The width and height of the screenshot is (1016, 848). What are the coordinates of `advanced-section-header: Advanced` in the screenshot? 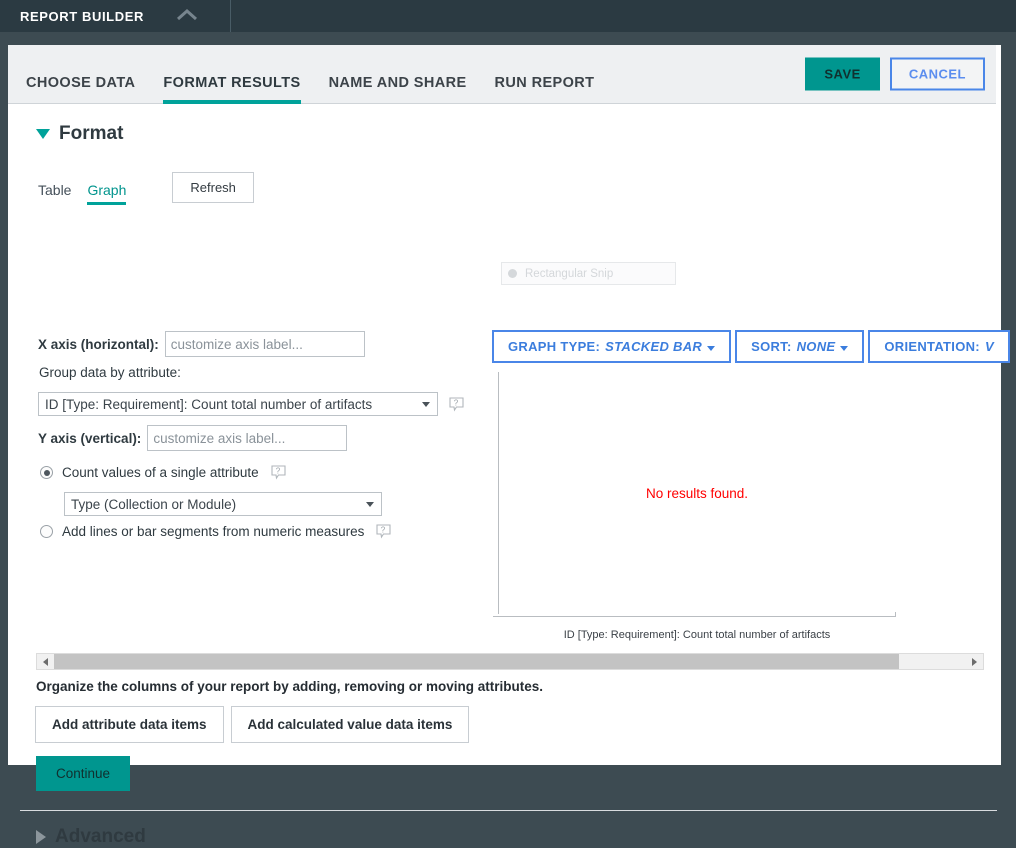 It's located at (91, 837).